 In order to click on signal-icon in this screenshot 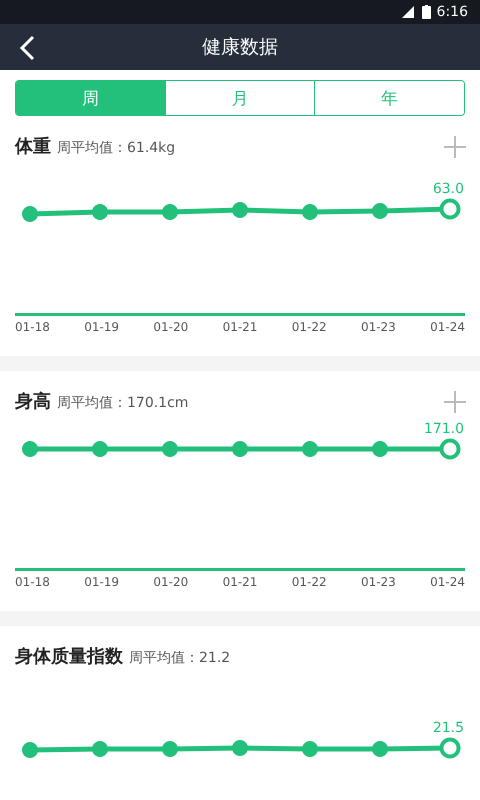, I will do `click(408, 12)`.